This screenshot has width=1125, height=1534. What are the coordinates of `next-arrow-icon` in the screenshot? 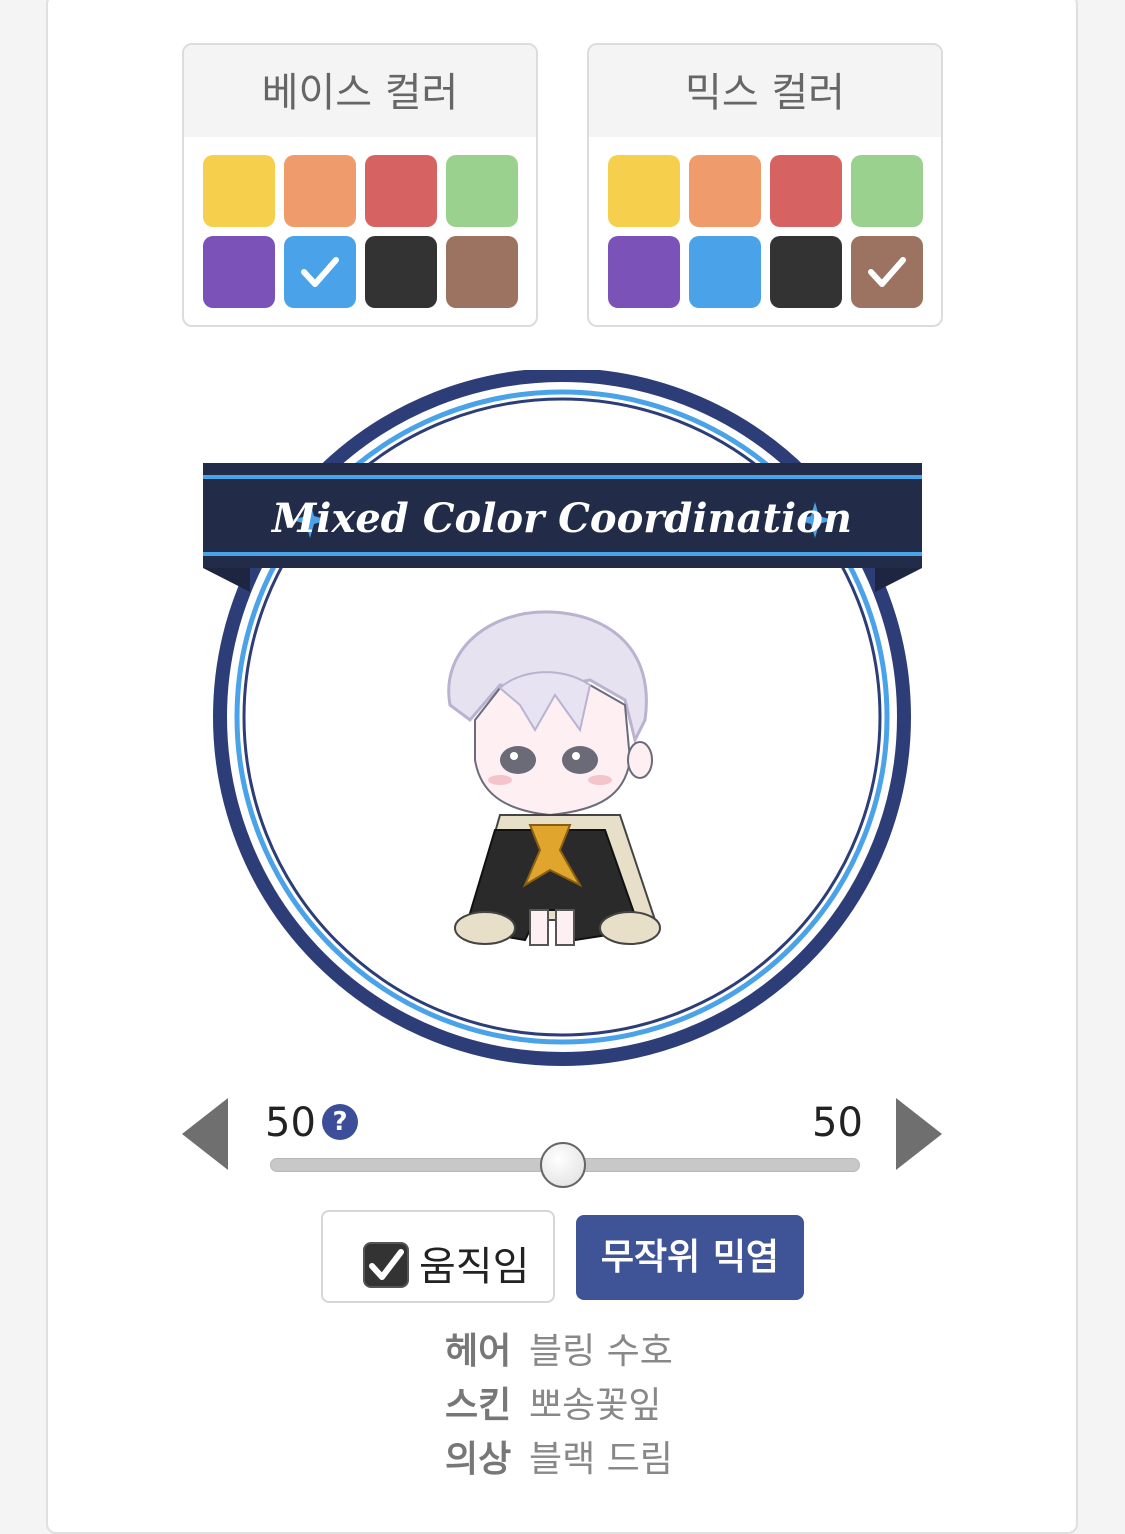 It's located at (920, 1134).